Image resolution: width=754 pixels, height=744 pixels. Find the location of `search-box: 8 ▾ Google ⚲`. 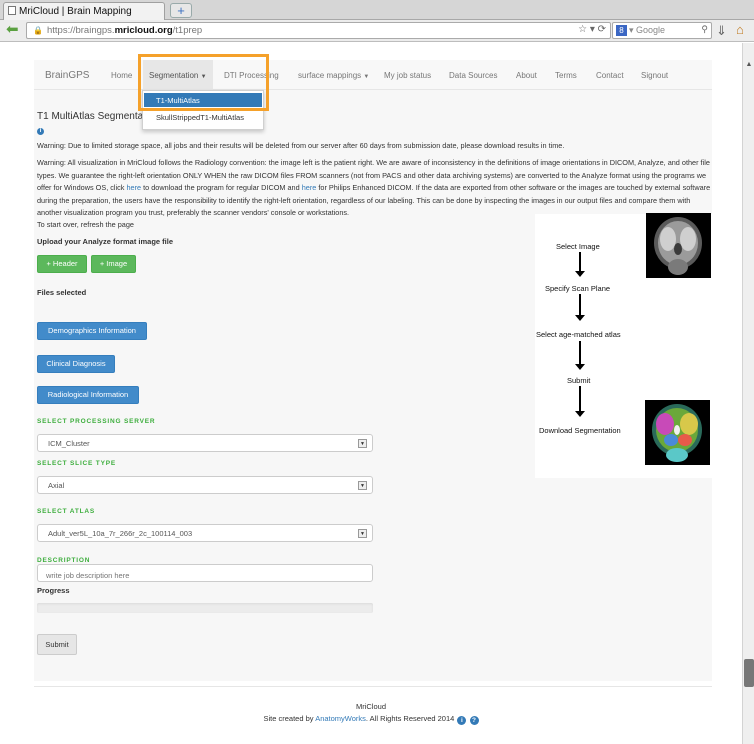

search-box: 8 ▾ Google ⚲ is located at coordinates (662, 30).